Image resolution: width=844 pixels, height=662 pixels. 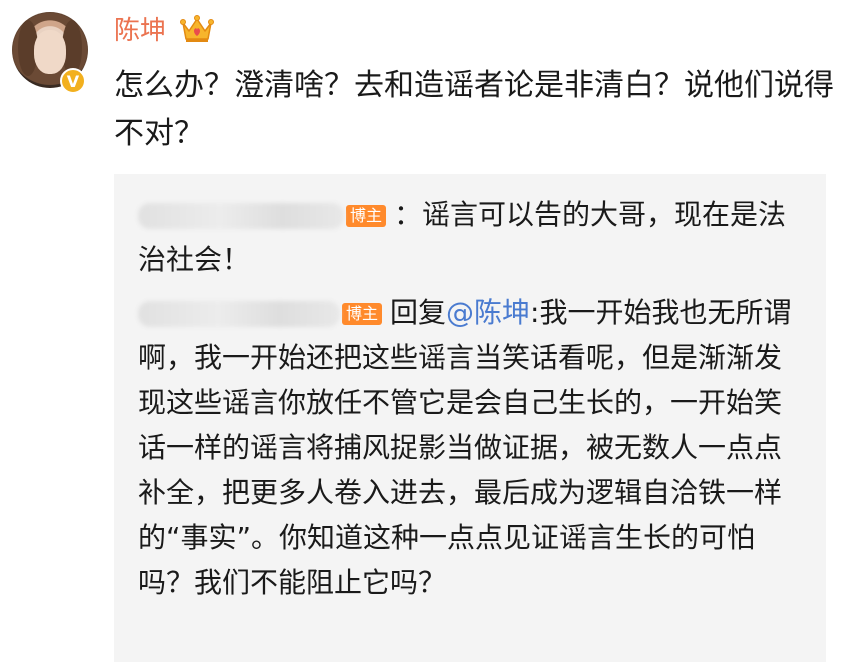 What do you see at coordinates (418, 312) in the screenshot?
I see `reply-prefix: 回复` at bounding box center [418, 312].